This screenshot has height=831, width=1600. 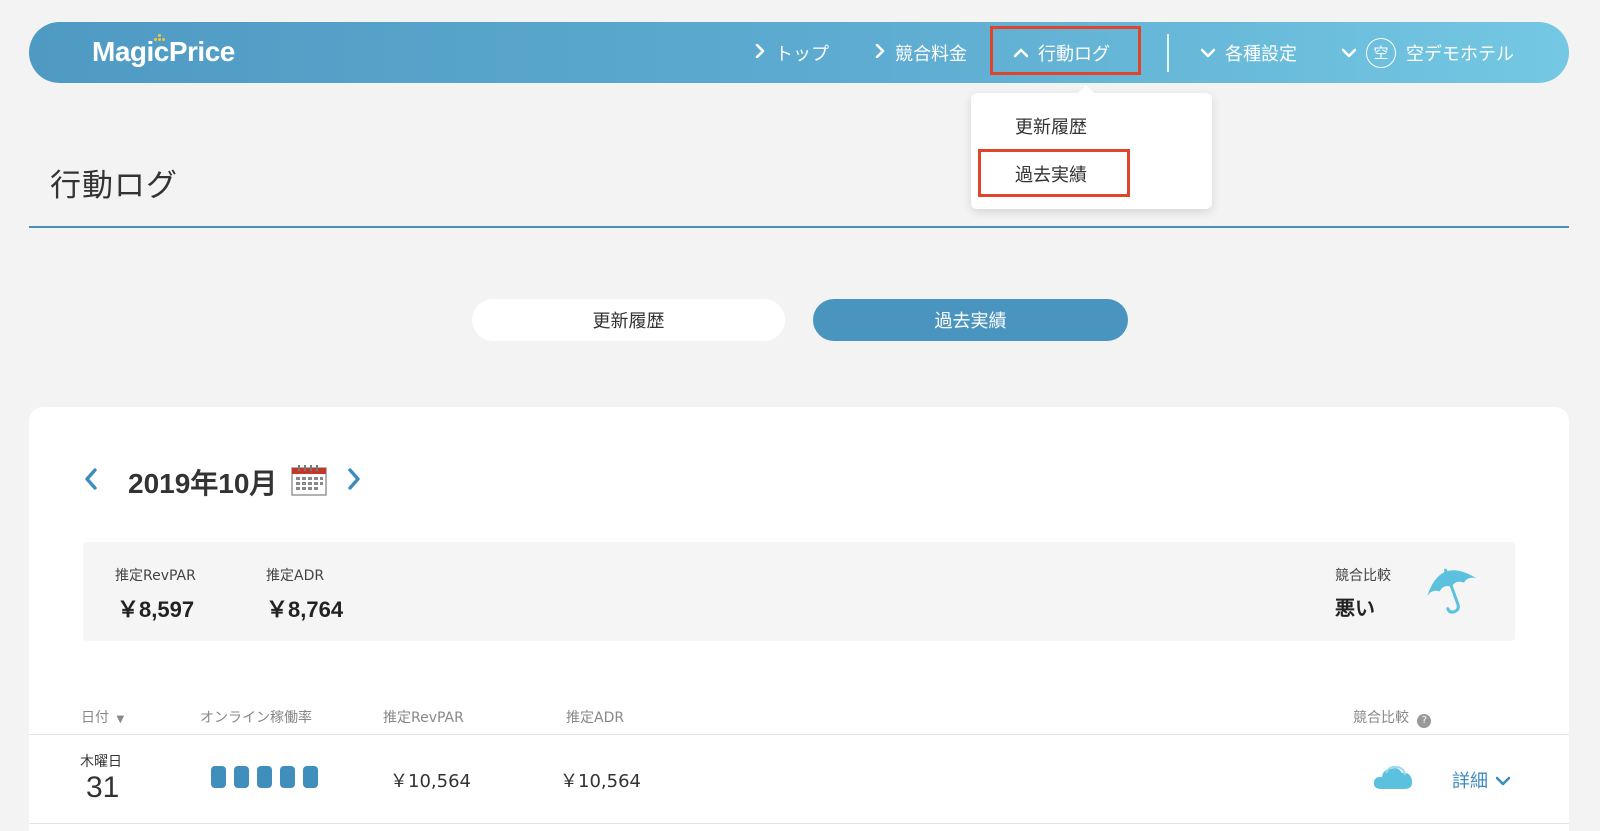 What do you see at coordinates (114, 186) in the screenshot?
I see `page-title: 行動ログ` at bounding box center [114, 186].